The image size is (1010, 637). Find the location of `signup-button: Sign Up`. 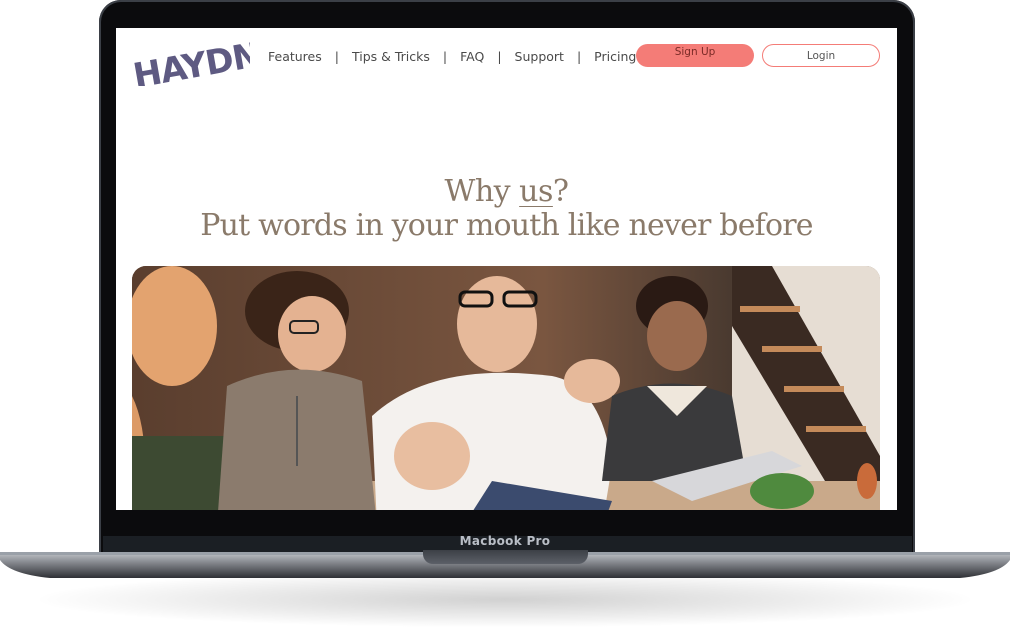

signup-button: Sign Up is located at coordinates (695, 55).